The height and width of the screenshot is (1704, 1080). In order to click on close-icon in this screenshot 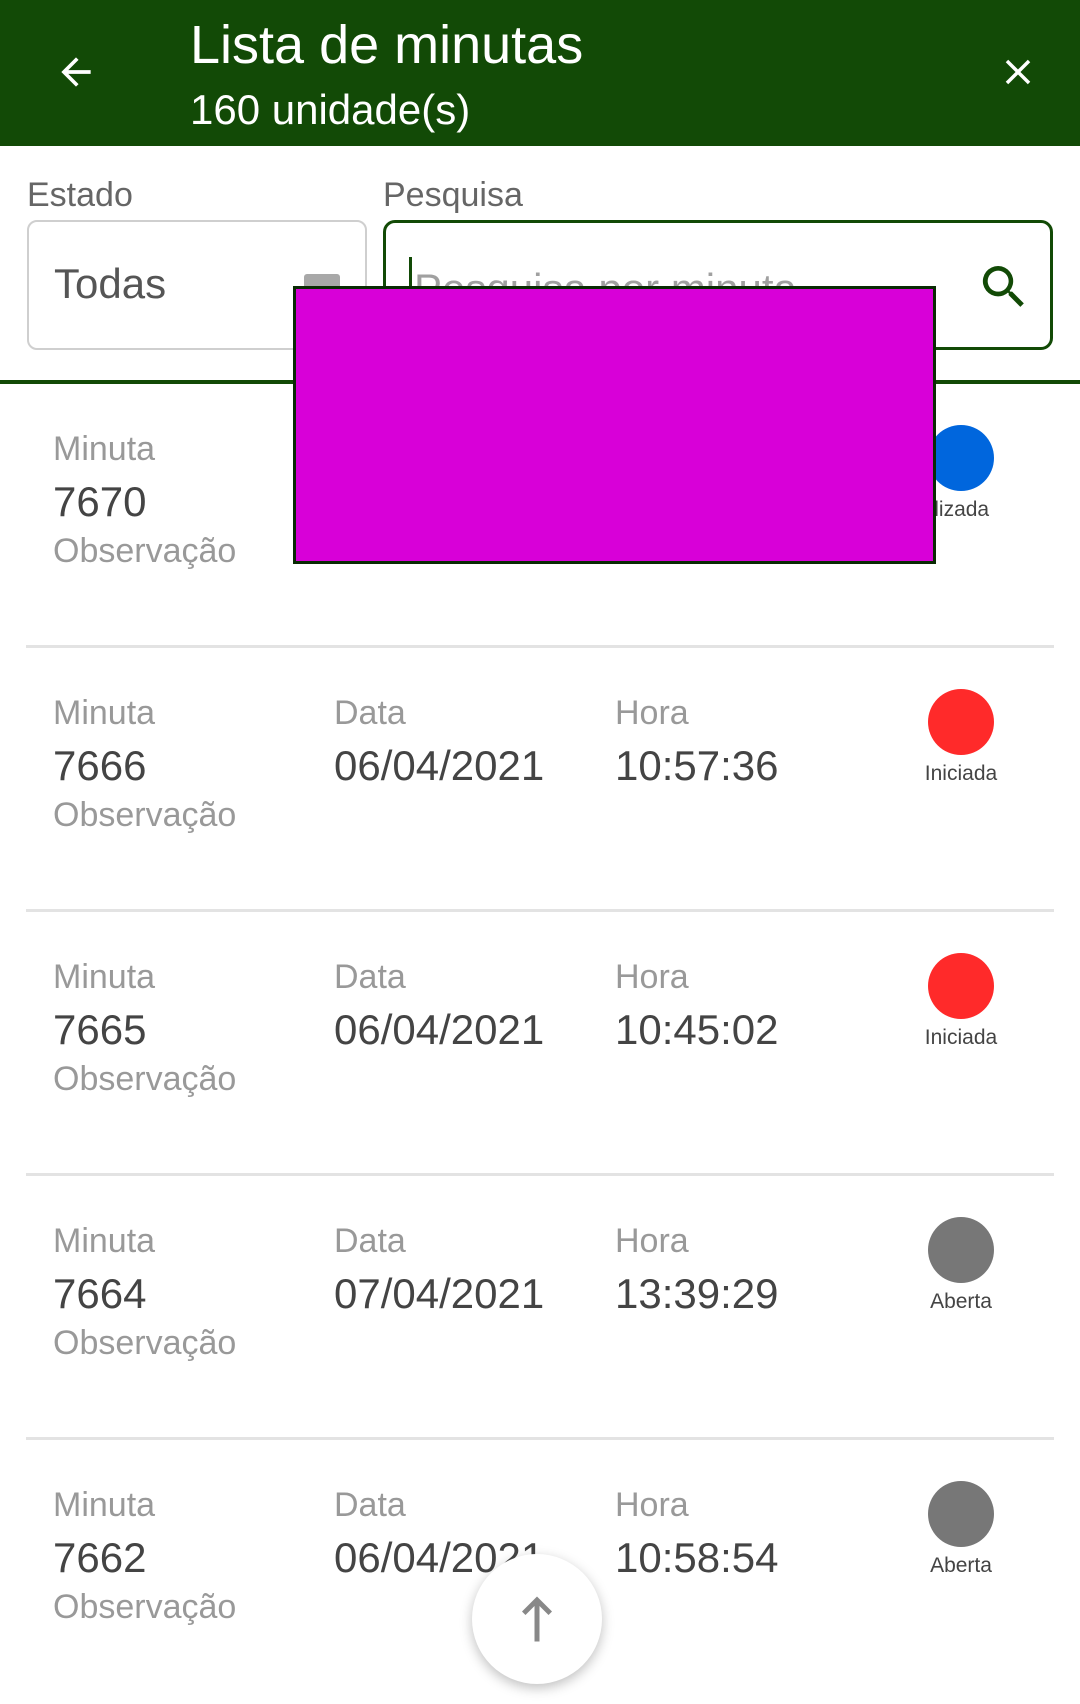, I will do `click(1018, 72)`.